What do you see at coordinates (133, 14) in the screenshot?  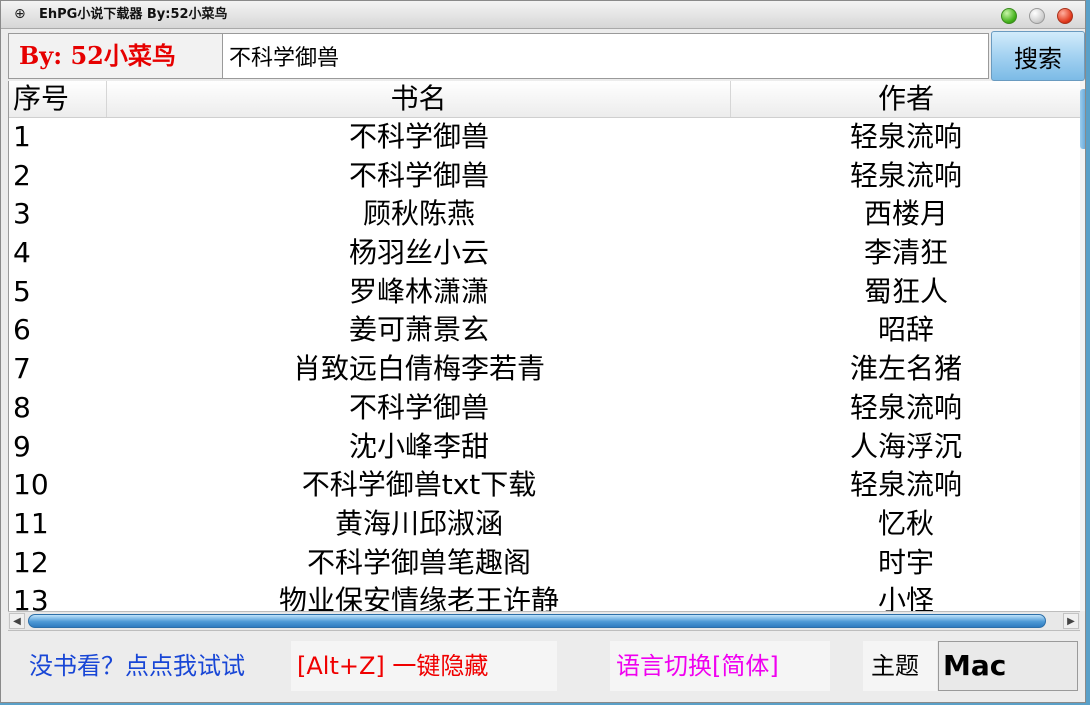 I see `window-title: EhPG小说下载器 By:52小菜鸟` at bounding box center [133, 14].